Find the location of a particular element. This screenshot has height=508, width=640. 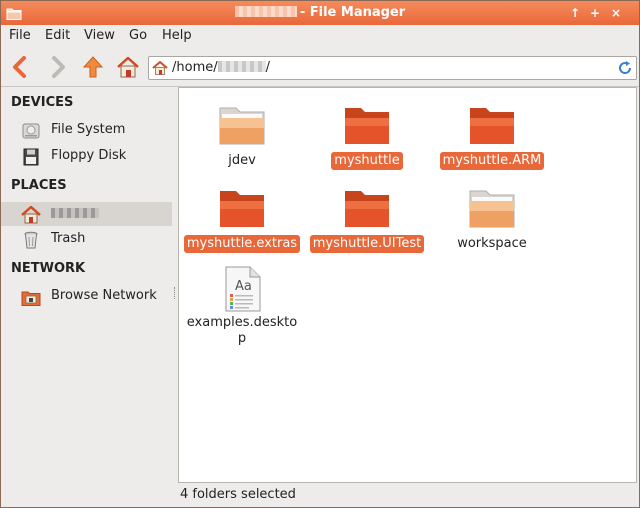

network-icon is located at coordinates (31, 298).